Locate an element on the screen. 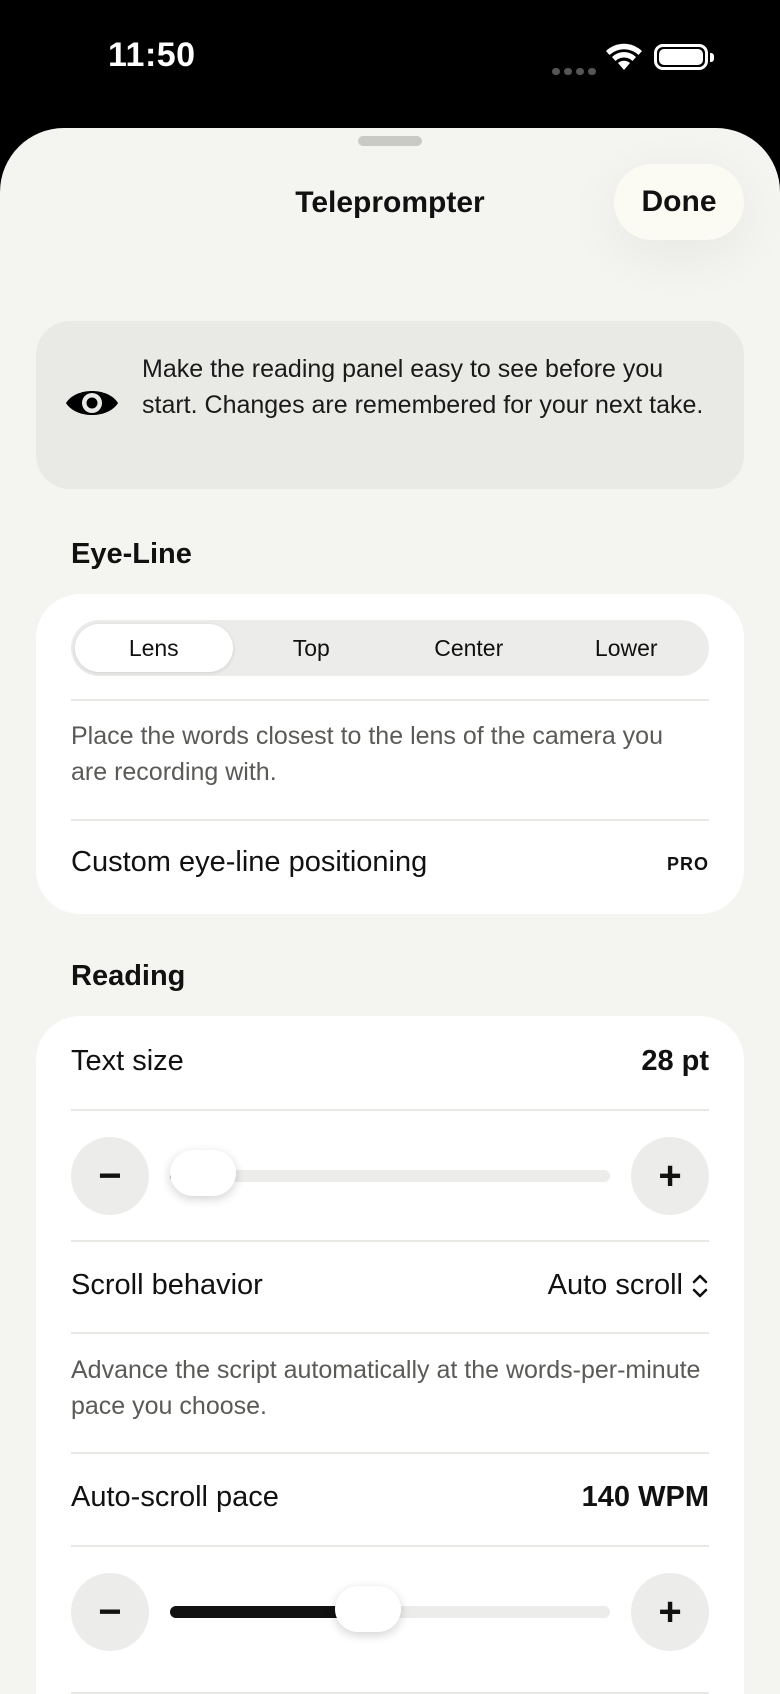  pace-slider is located at coordinates (390, 1609).